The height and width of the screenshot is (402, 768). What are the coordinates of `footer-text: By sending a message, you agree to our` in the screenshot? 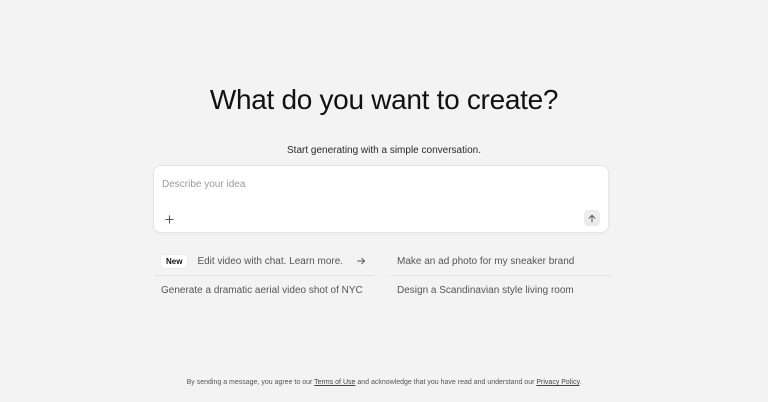 It's located at (249, 382).